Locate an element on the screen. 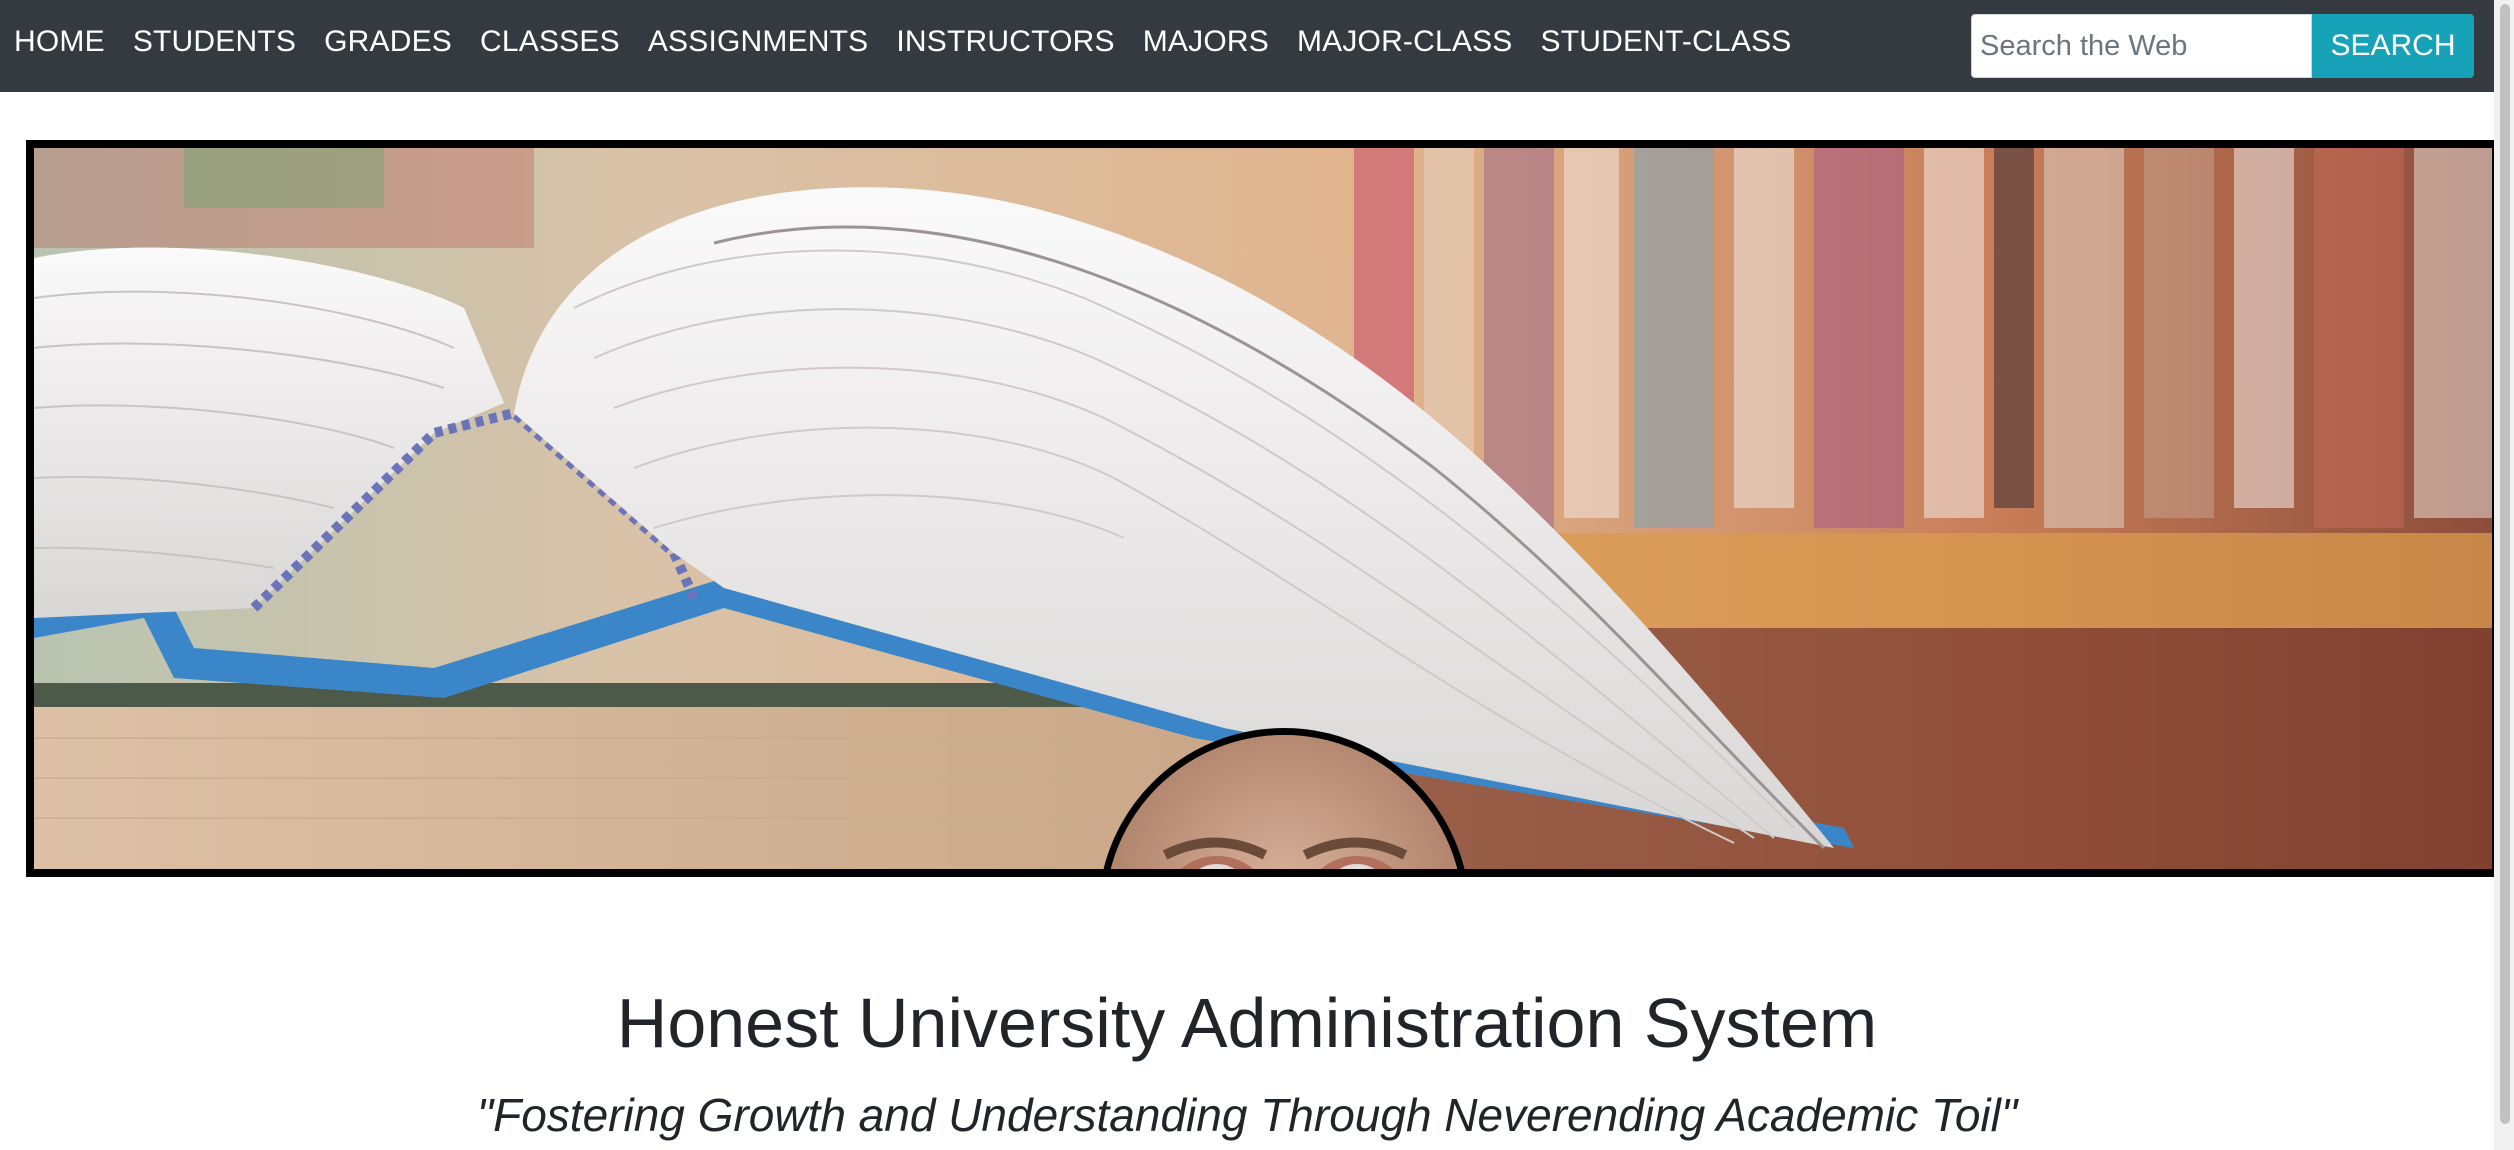 The image size is (2514, 1150). page-scrollbar is located at coordinates (2504, 575).